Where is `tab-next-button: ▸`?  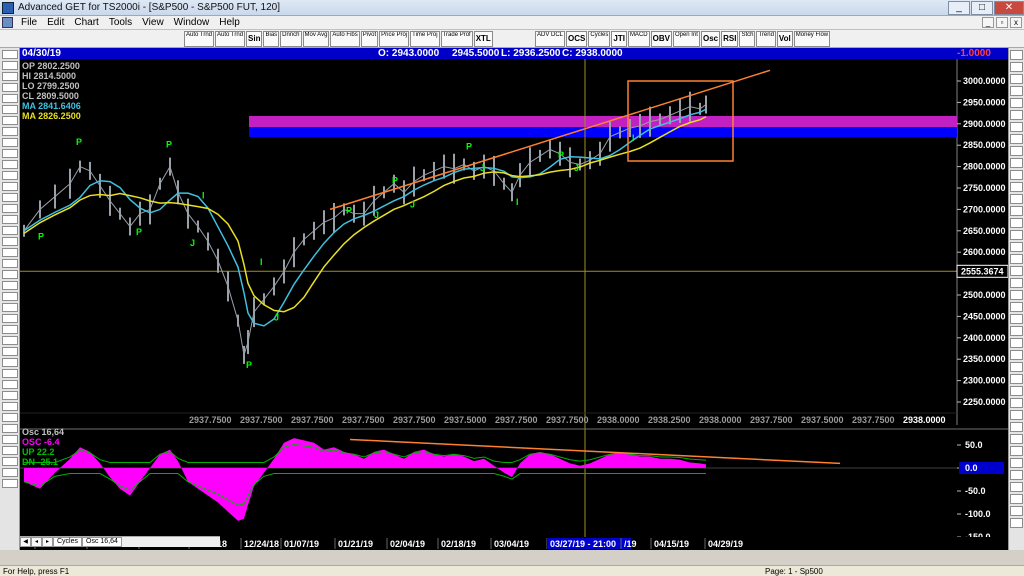 tab-next-button: ▸ is located at coordinates (47, 542).